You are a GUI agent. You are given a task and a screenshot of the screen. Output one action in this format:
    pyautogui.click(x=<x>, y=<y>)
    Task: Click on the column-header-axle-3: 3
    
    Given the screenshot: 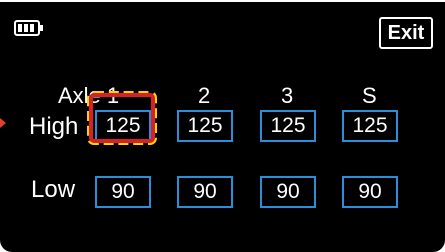 What is the action you would take?
    pyautogui.click(x=287, y=95)
    